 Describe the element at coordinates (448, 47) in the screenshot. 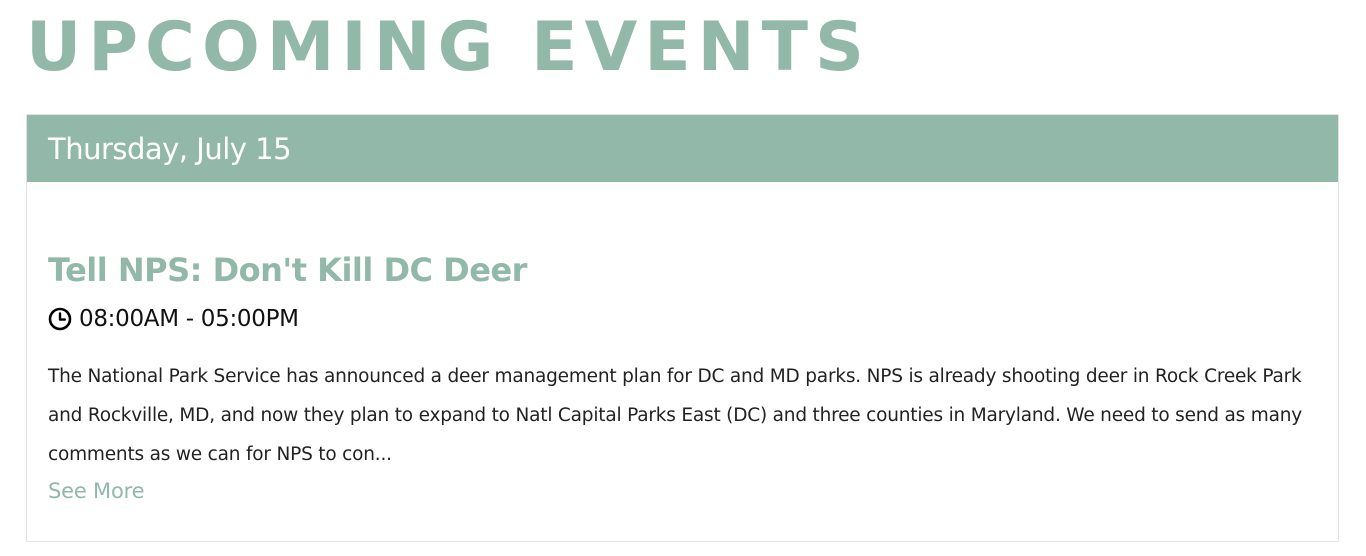

I see `page-title: UPCOMING EVENTS` at that location.